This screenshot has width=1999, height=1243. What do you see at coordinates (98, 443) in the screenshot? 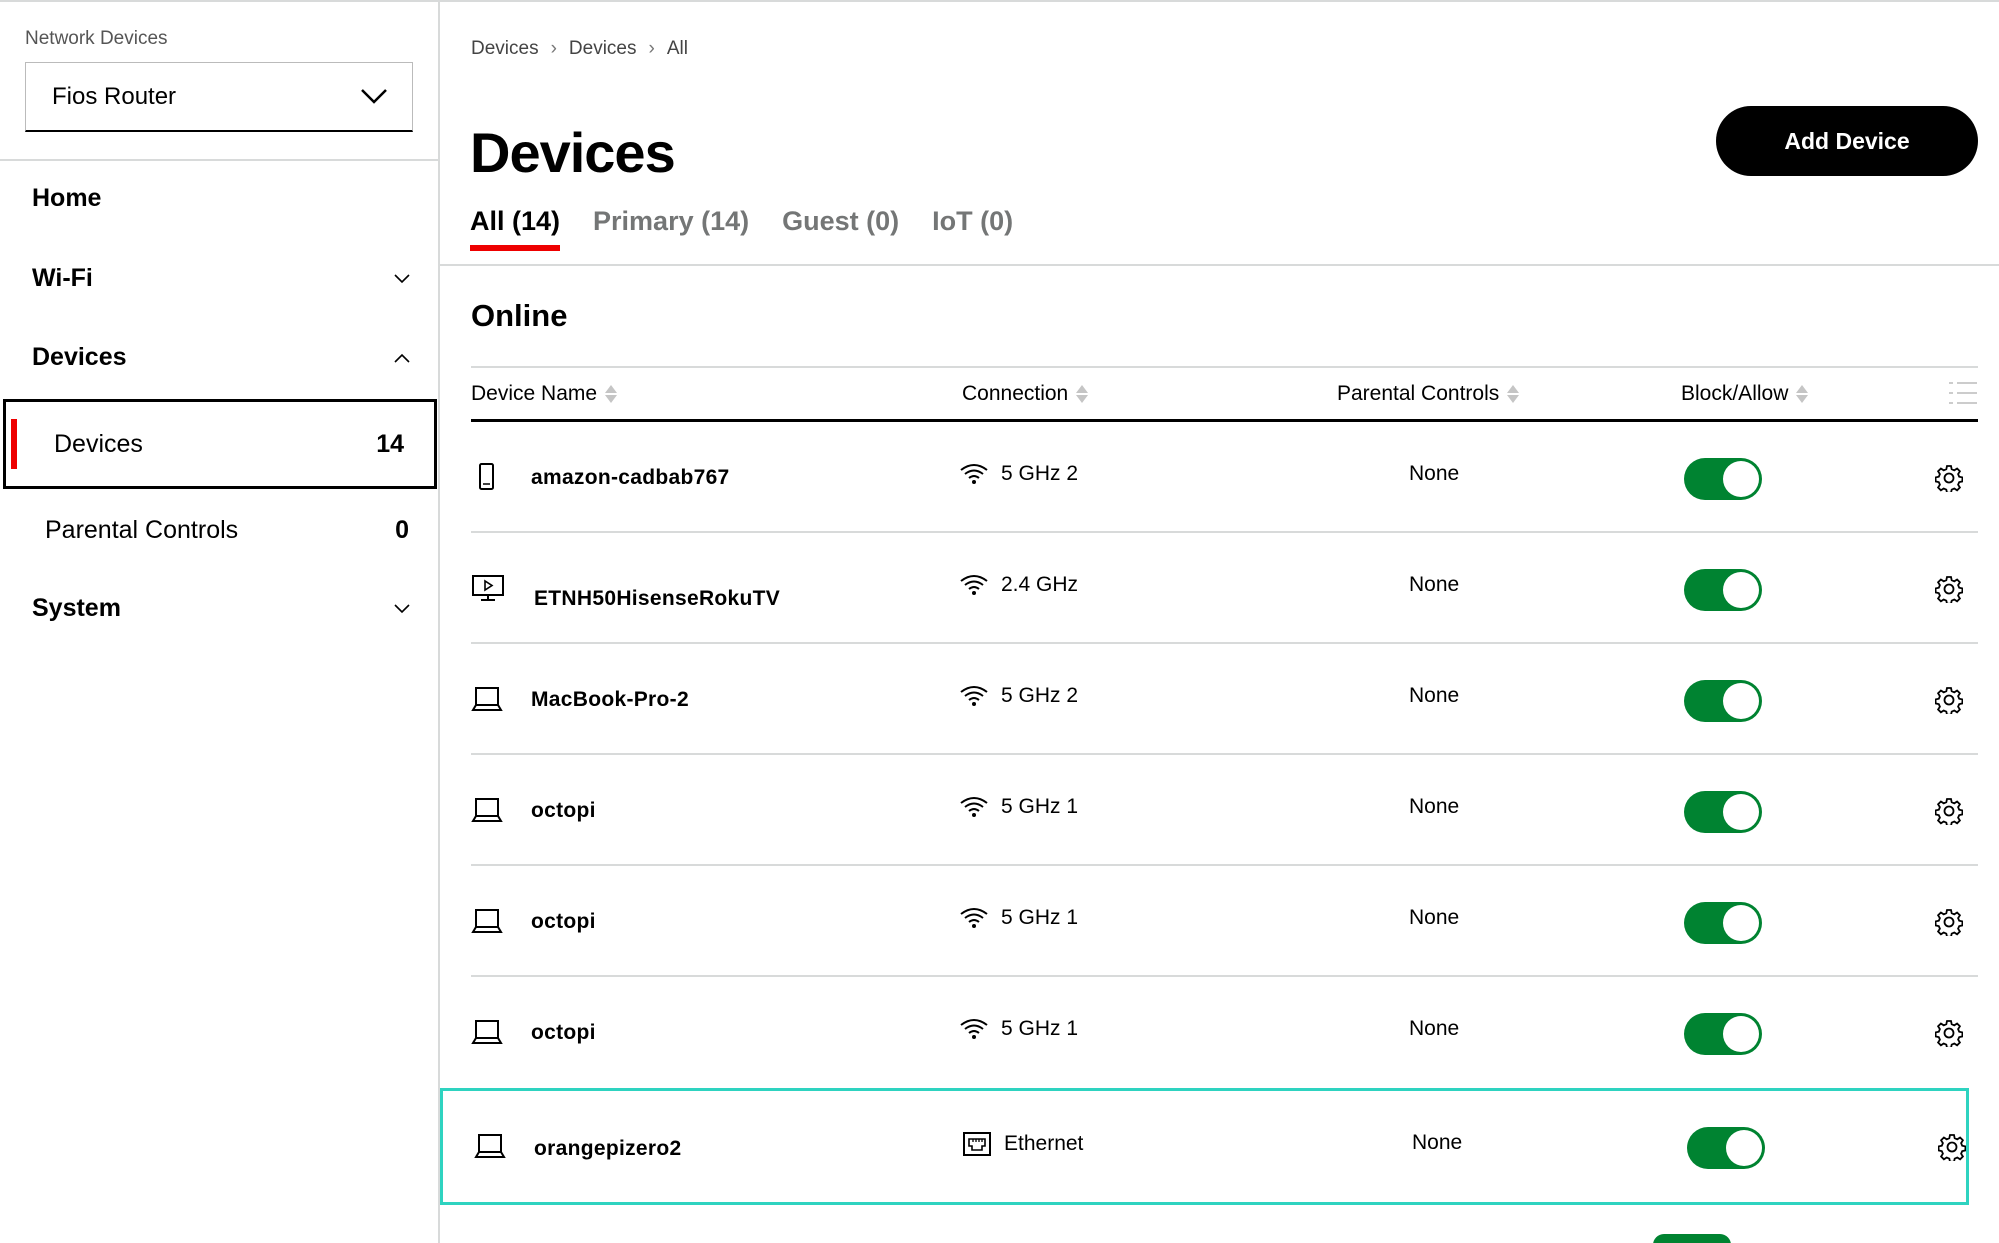
I see `sidebar-subitem-label: Devices` at bounding box center [98, 443].